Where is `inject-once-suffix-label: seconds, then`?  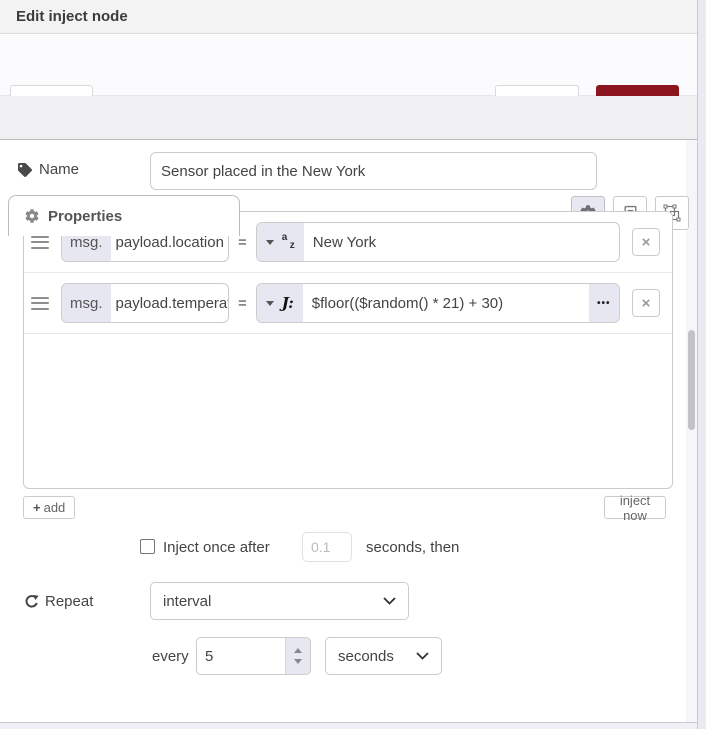 inject-once-suffix-label: seconds, then is located at coordinates (413, 547).